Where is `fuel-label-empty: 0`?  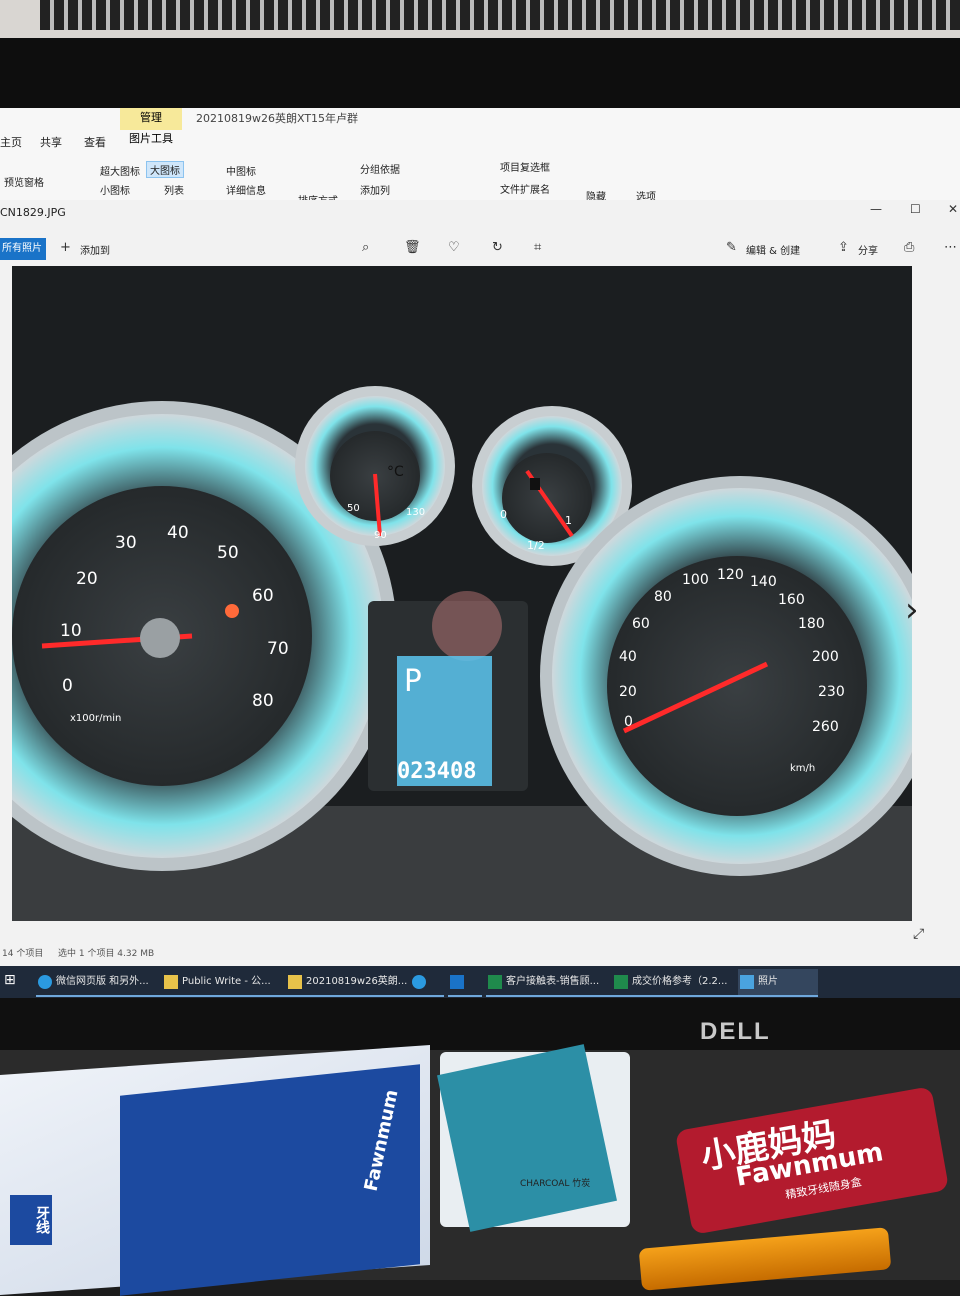 fuel-label-empty: 0 is located at coordinates (503, 514).